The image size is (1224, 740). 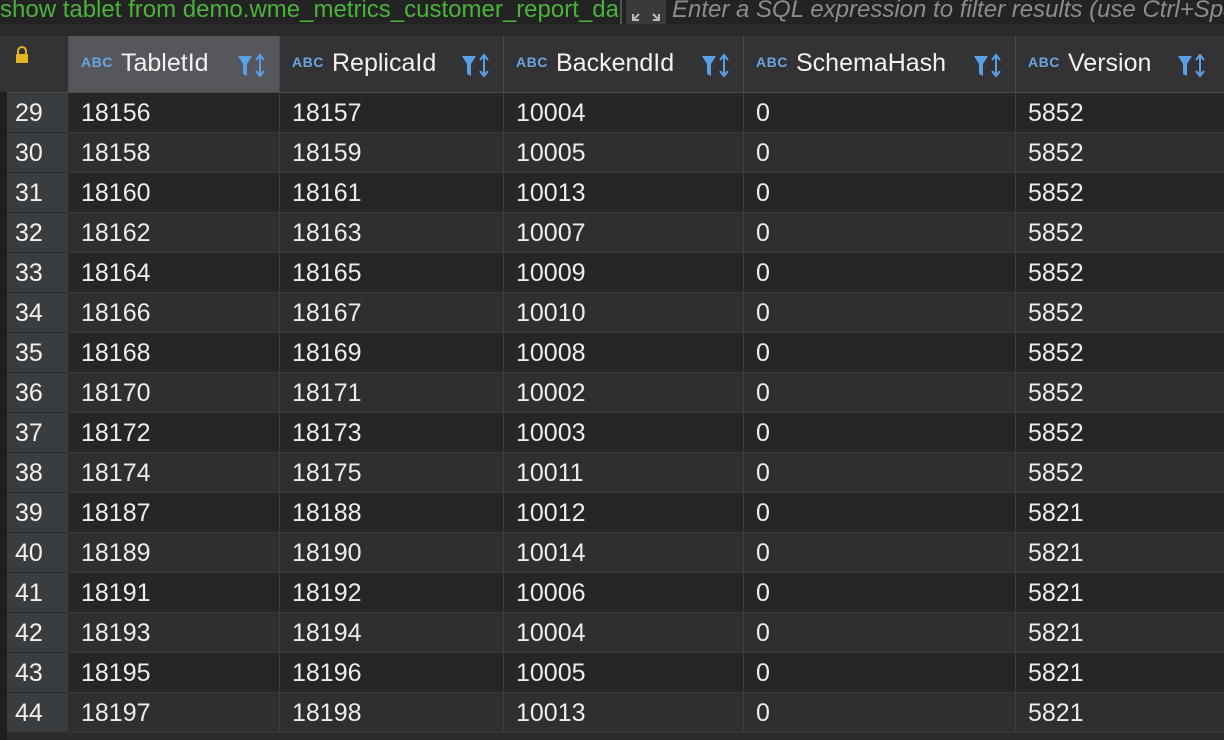 What do you see at coordinates (392, 593) in the screenshot?
I see `table-cell-replicaid: 18192` at bounding box center [392, 593].